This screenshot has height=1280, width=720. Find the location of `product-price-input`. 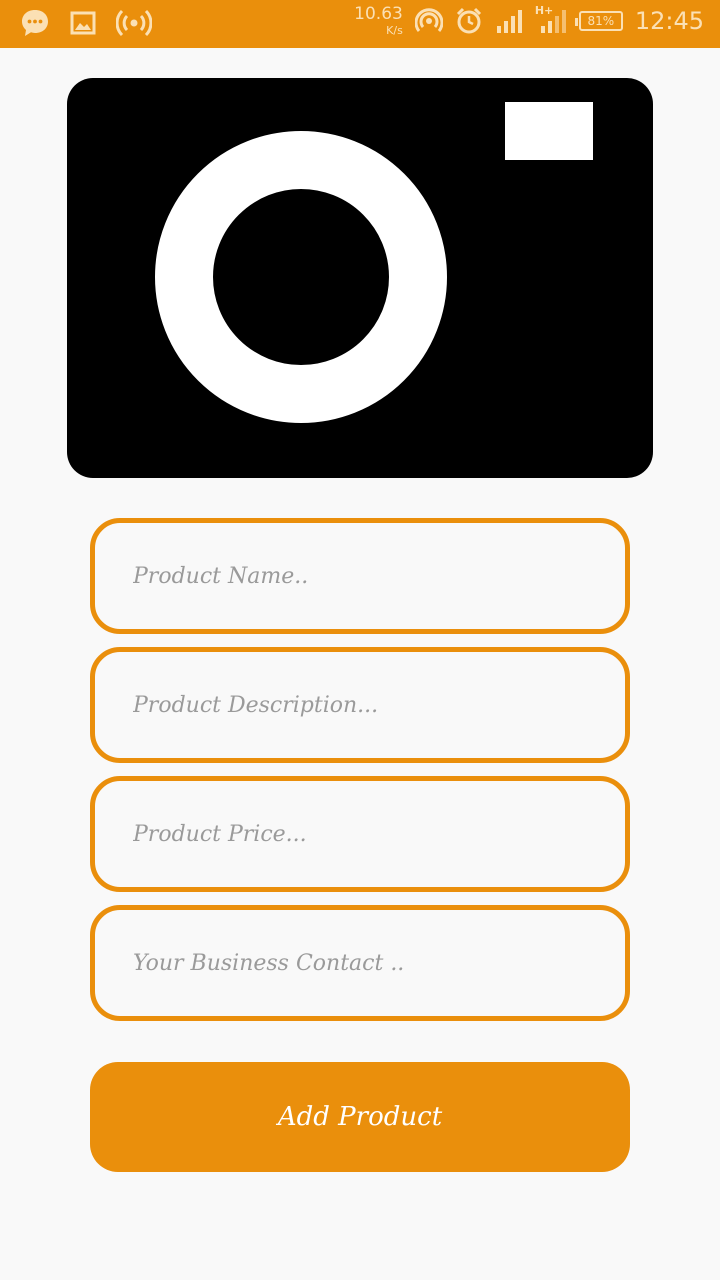

product-price-input is located at coordinates (363, 834).